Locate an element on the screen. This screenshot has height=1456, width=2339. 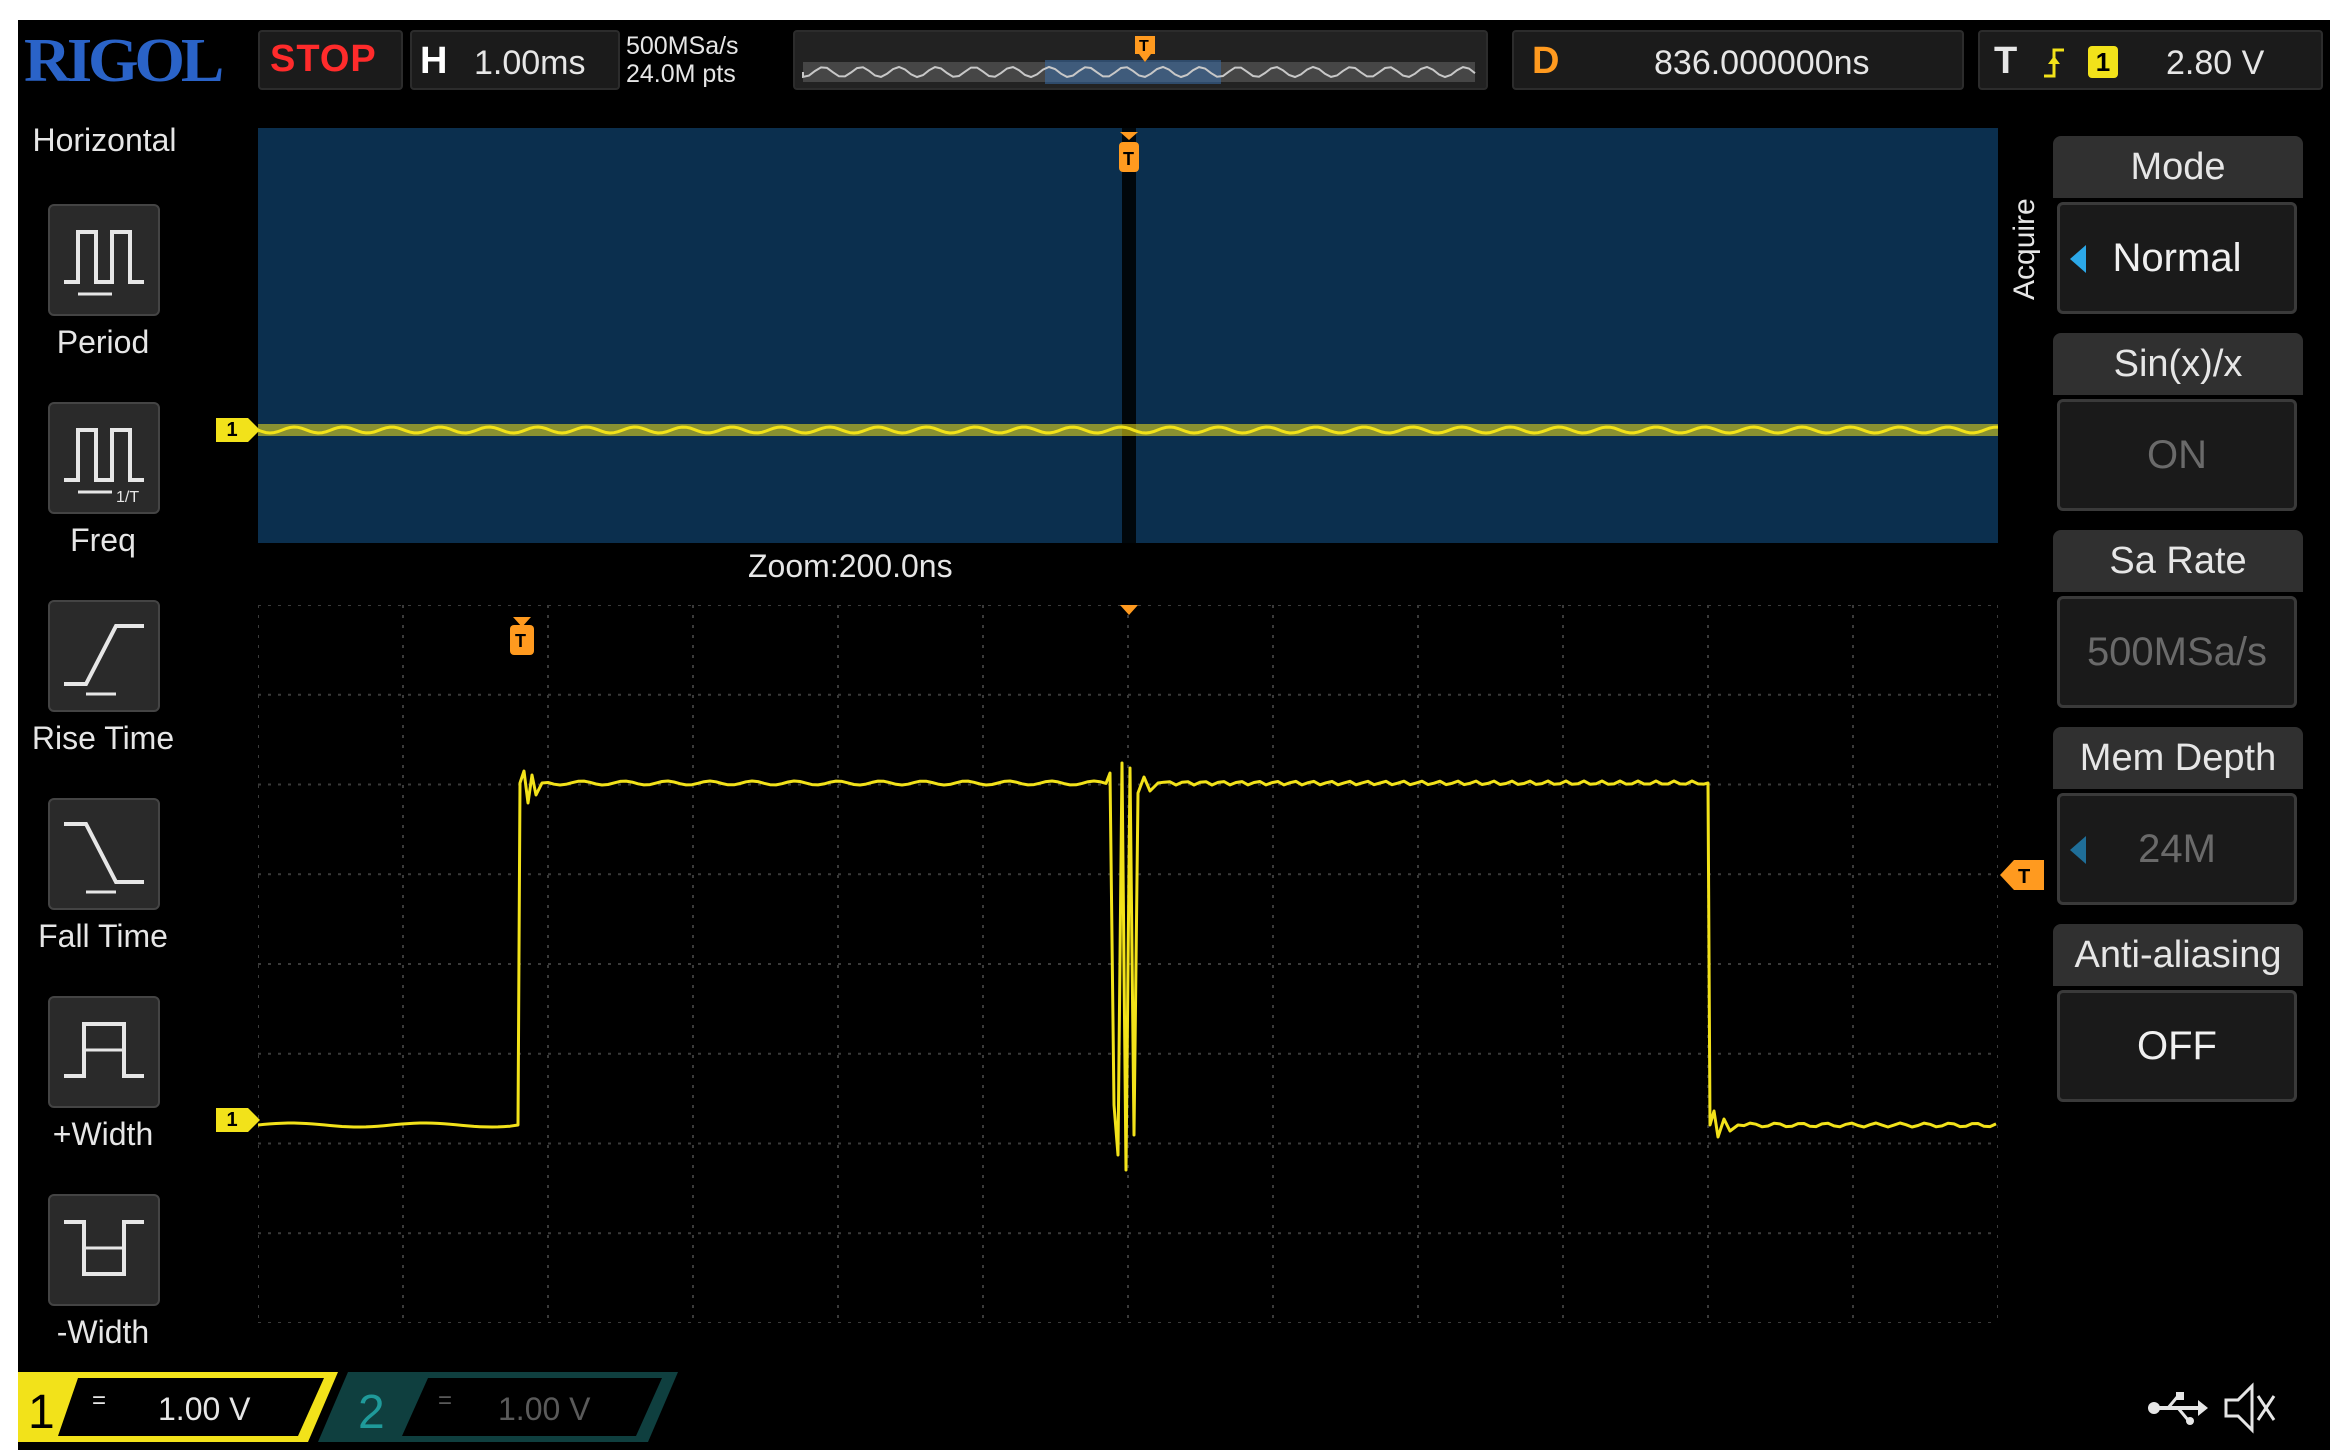
menu-value: OFF is located at coordinates (2177, 1046).